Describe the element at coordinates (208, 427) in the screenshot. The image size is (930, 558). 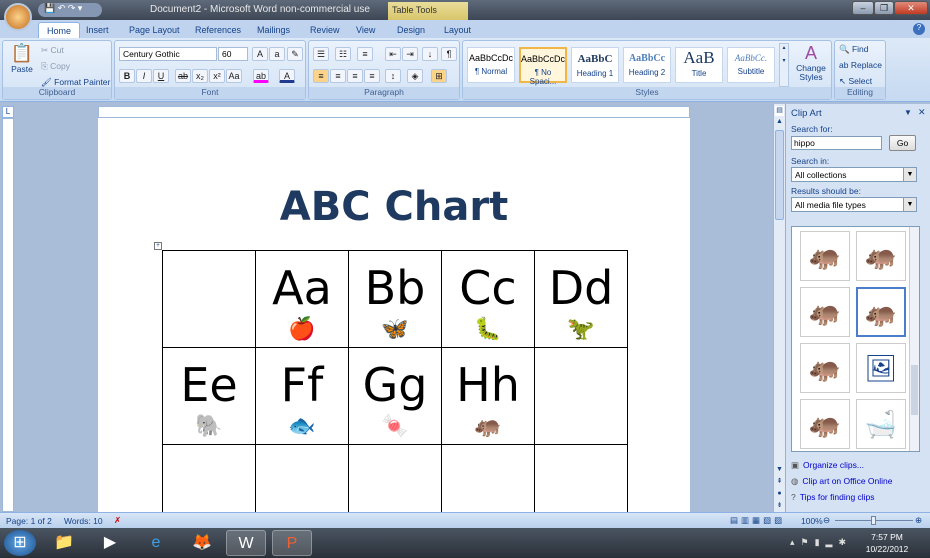
I see `clip-art-image: 🐘` at that location.